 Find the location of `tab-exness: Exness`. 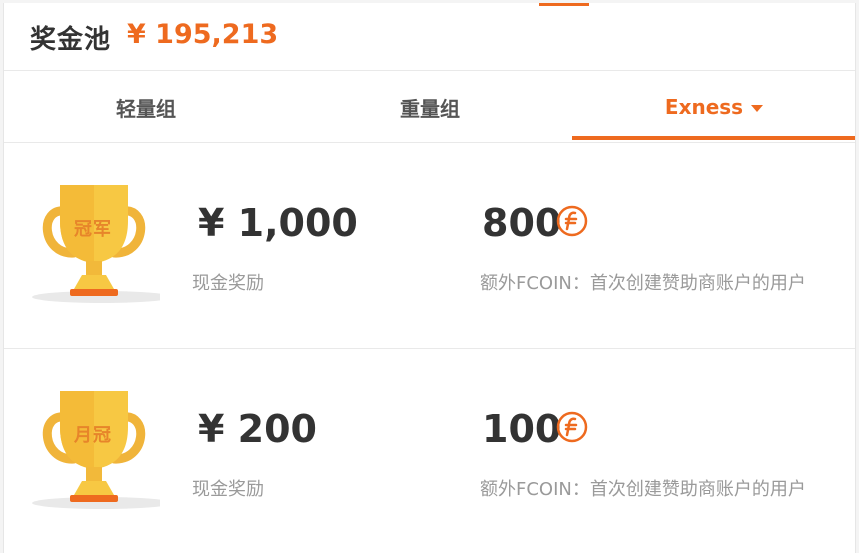

tab-exness: Exness is located at coordinates (713, 107).